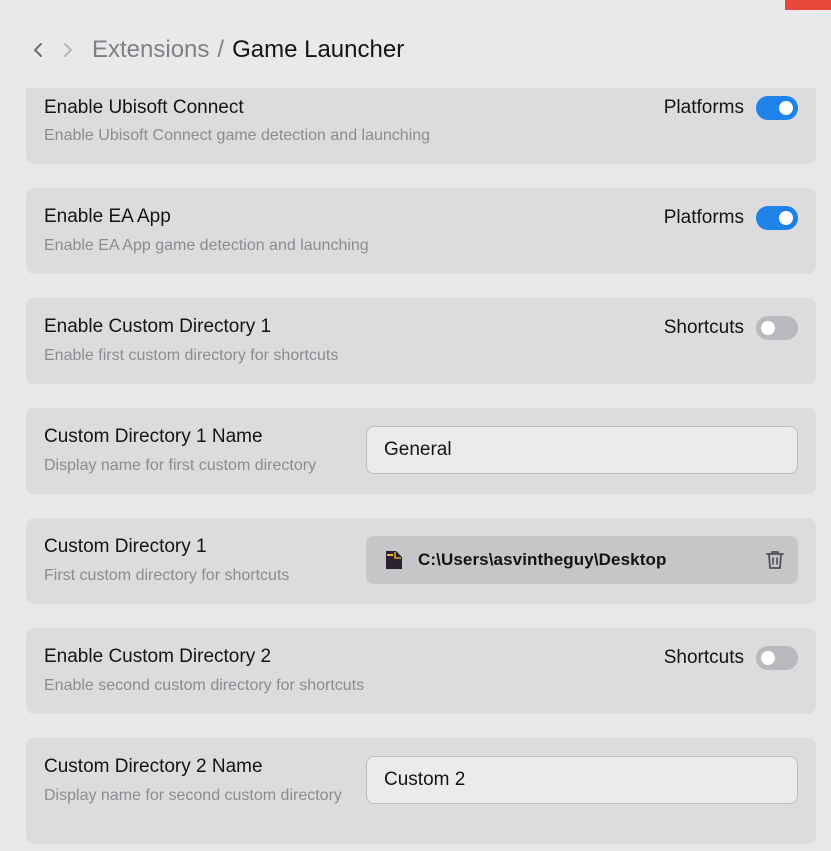 Image resolution: width=831 pixels, height=851 pixels. Describe the element at coordinates (582, 780) in the screenshot. I see `custom-directory-2-name-input` at that location.